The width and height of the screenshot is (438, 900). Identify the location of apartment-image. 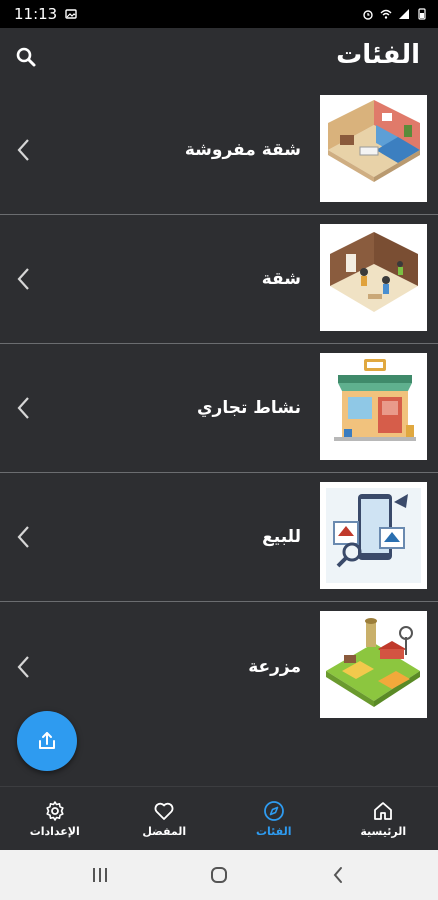
(373, 277).